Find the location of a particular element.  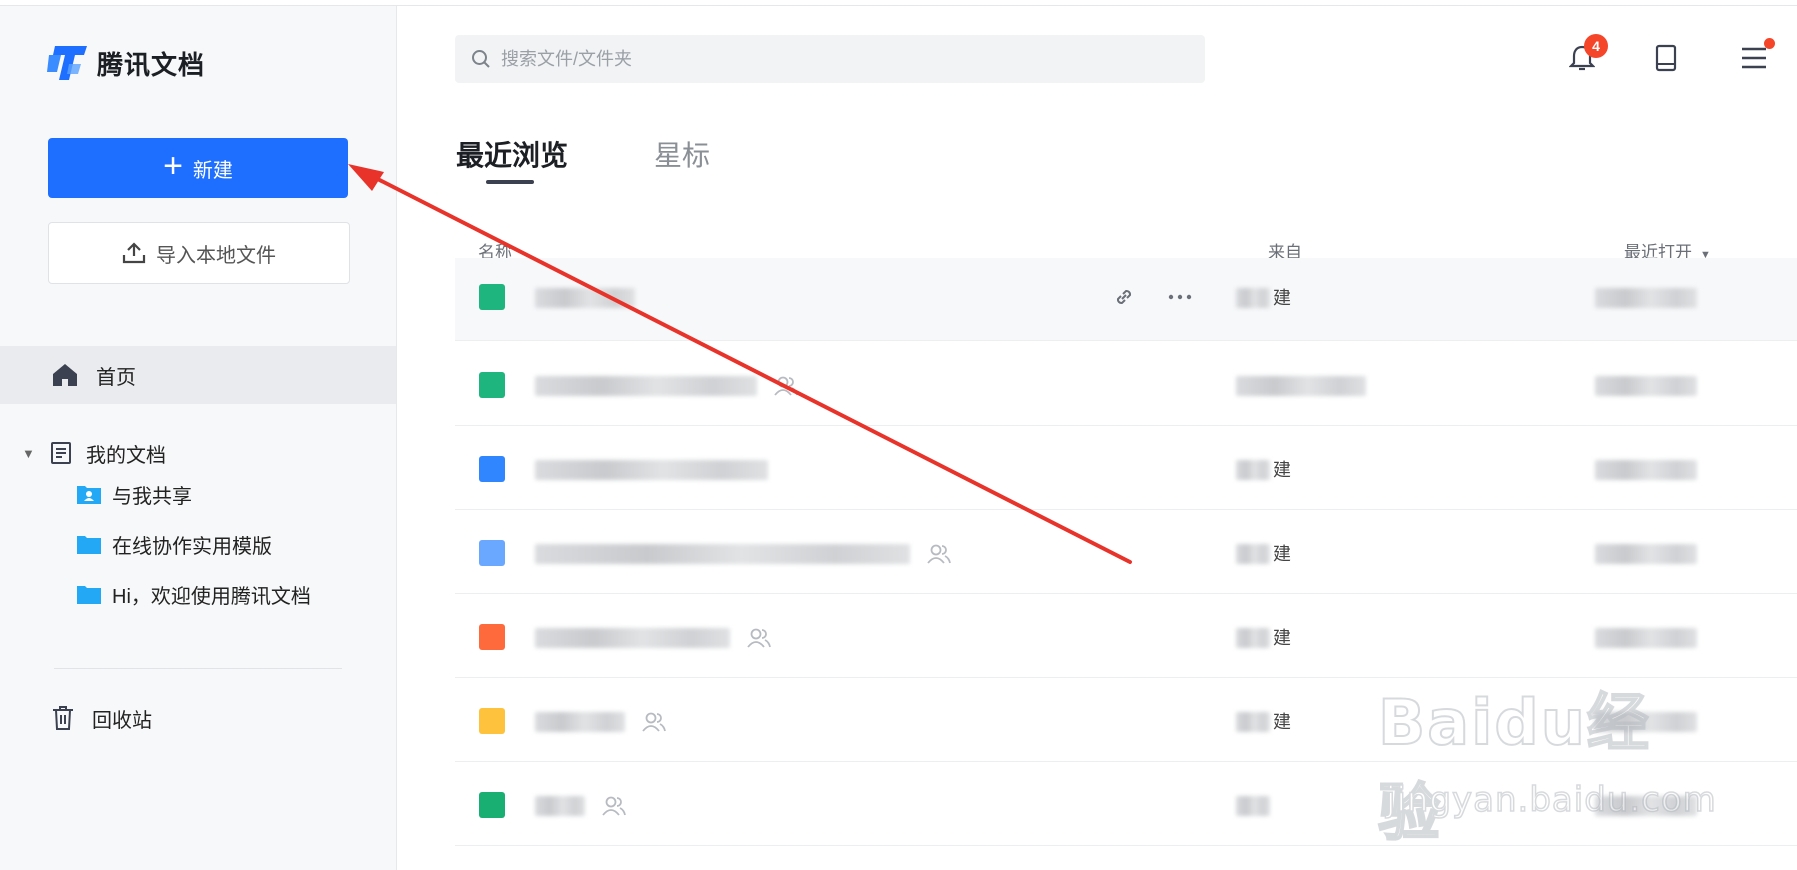

link-icon is located at coordinates (1124, 297).